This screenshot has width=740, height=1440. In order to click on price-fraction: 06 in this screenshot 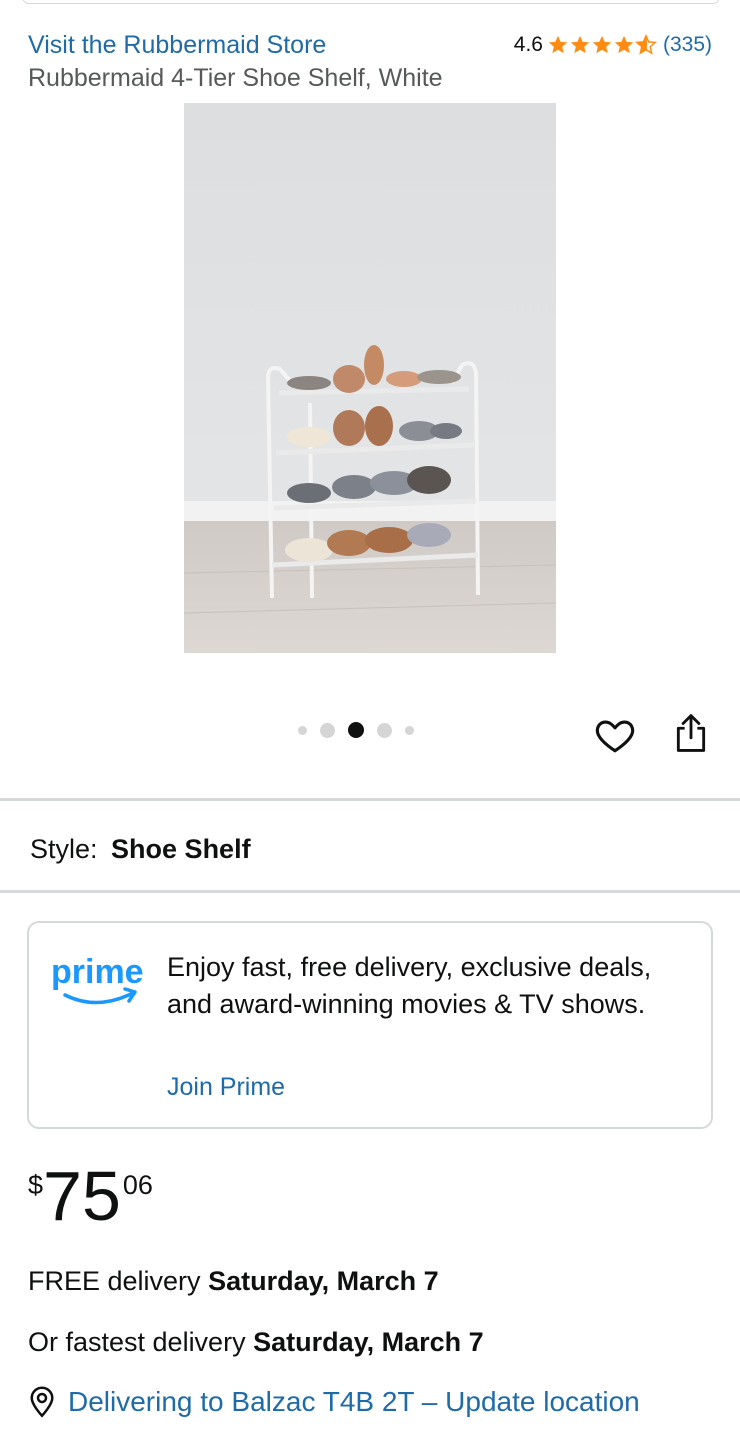, I will do `click(137, 1185)`.